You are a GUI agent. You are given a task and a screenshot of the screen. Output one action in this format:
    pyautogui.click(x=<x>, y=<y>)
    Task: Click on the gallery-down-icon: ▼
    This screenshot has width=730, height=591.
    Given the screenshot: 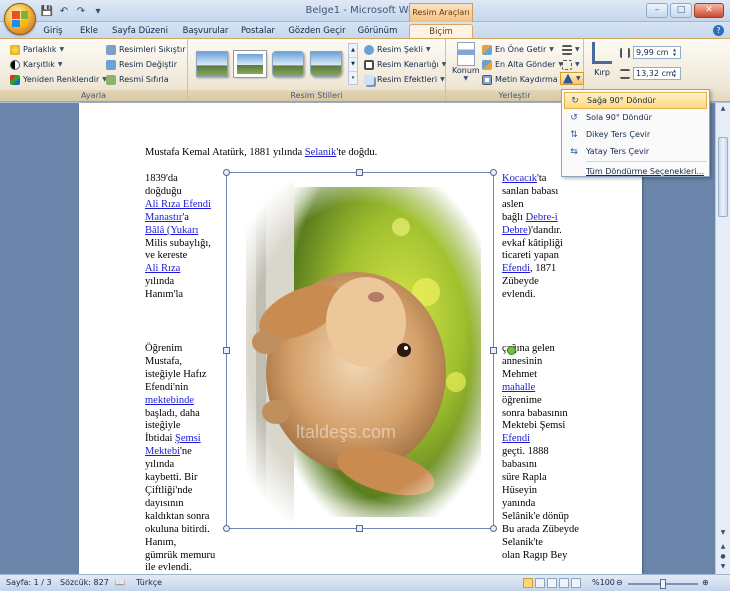 What is the action you would take?
    pyautogui.click(x=353, y=65)
    